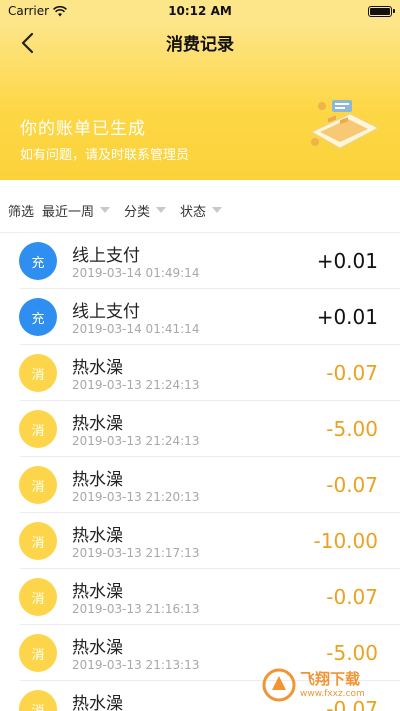 Image resolution: width=400 pixels, height=711 pixels. Describe the element at coordinates (29, 11) in the screenshot. I see `carrier-label: Carrier` at that location.